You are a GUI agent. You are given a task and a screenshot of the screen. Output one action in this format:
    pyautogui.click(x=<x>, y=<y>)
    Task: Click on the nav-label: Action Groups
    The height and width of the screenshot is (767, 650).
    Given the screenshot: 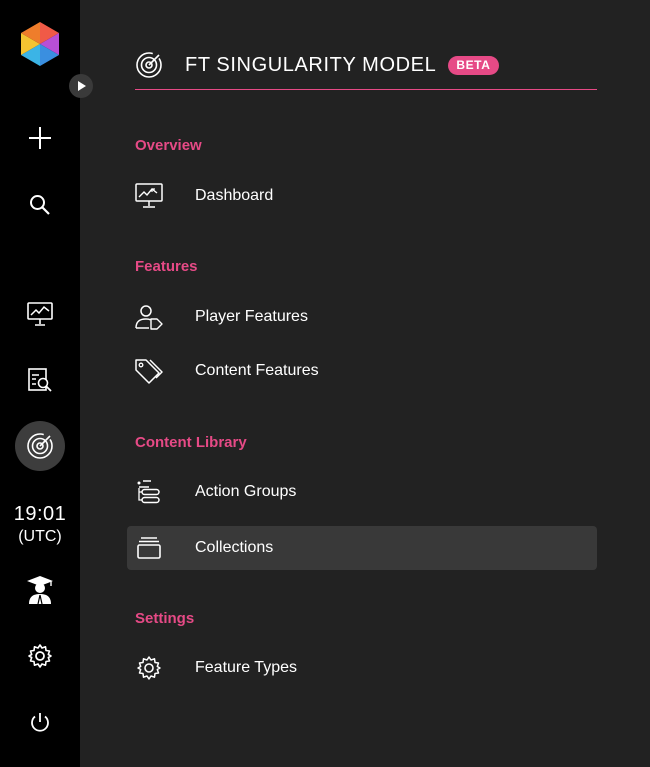 What is the action you would take?
    pyautogui.click(x=246, y=491)
    